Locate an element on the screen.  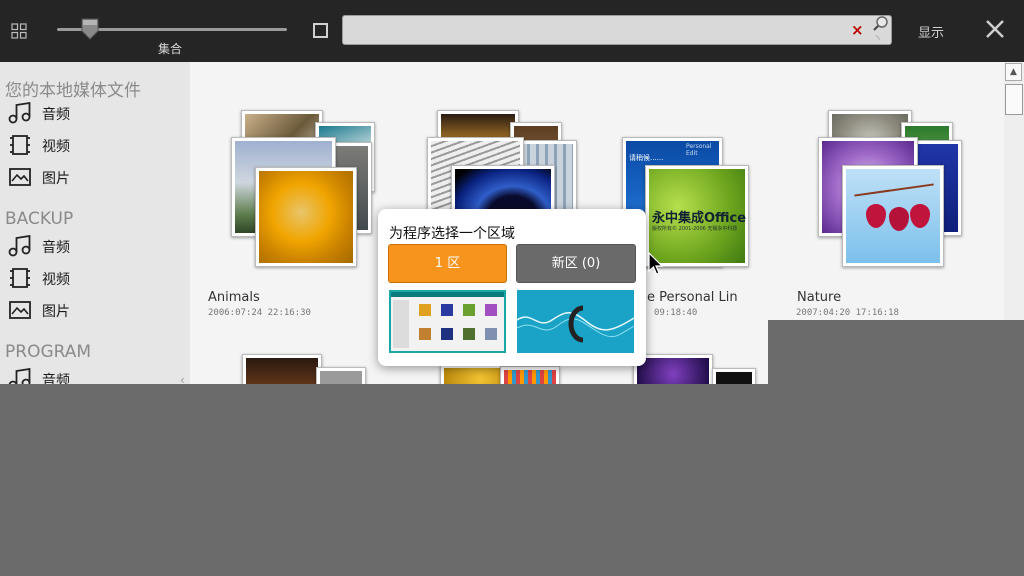
collection-name: e Personal Lin is located at coordinates (692, 297).